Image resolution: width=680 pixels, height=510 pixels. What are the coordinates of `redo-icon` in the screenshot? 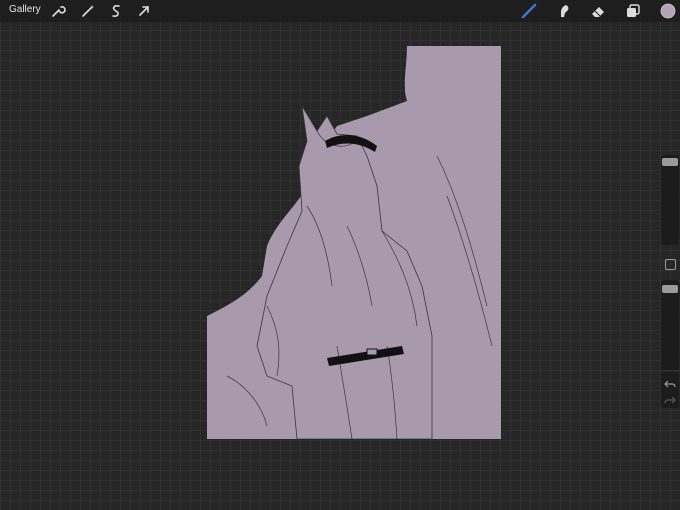 It's located at (670, 399).